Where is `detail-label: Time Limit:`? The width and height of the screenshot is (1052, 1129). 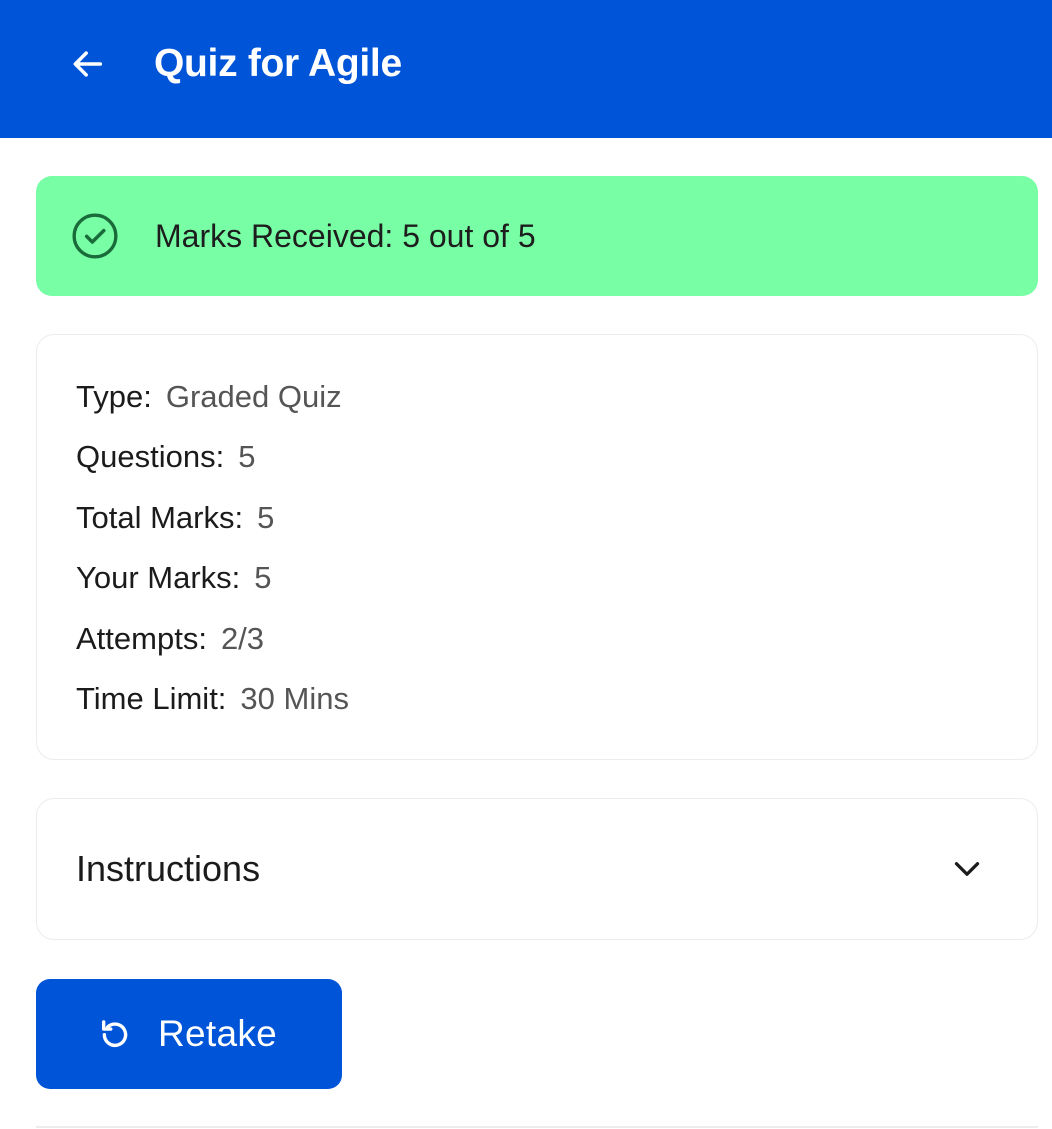
detail-label: Time Limit: is located at coordinates (151, 698).